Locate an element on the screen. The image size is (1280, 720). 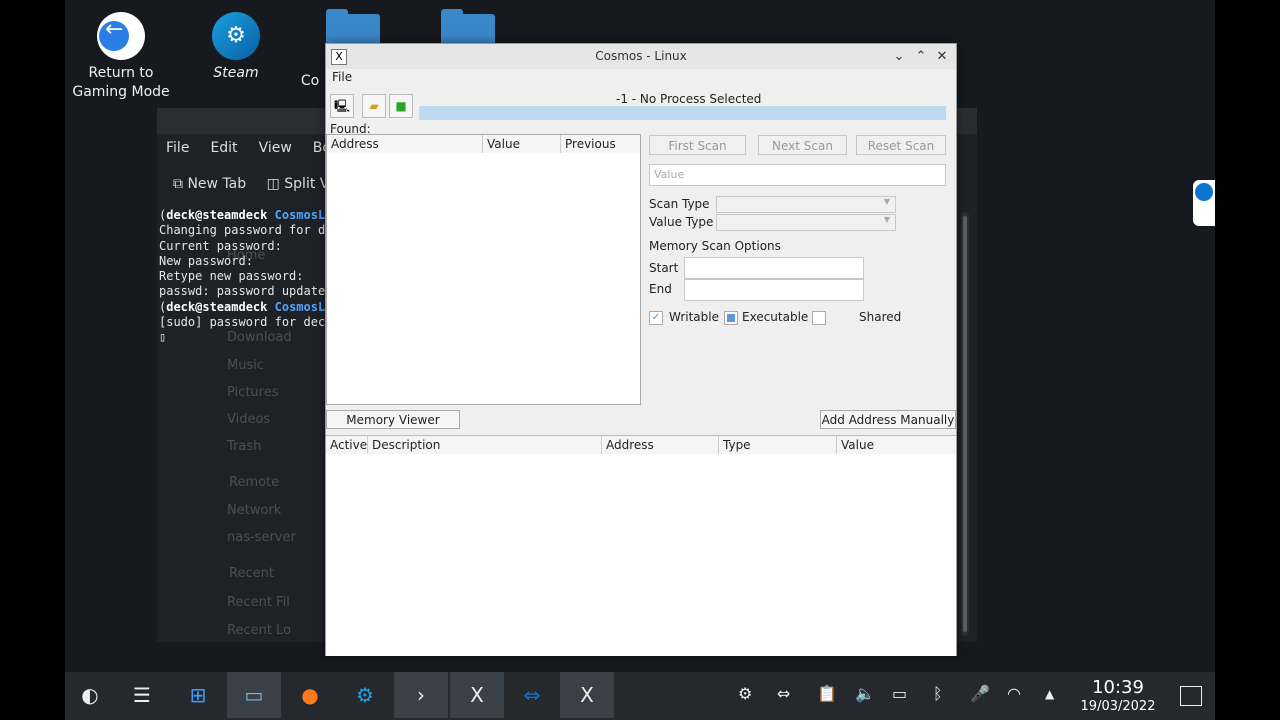
window-titlebar: X Cosmos - Linux ⌄ ⌃ ✕ is located at coordinates (641, 56).